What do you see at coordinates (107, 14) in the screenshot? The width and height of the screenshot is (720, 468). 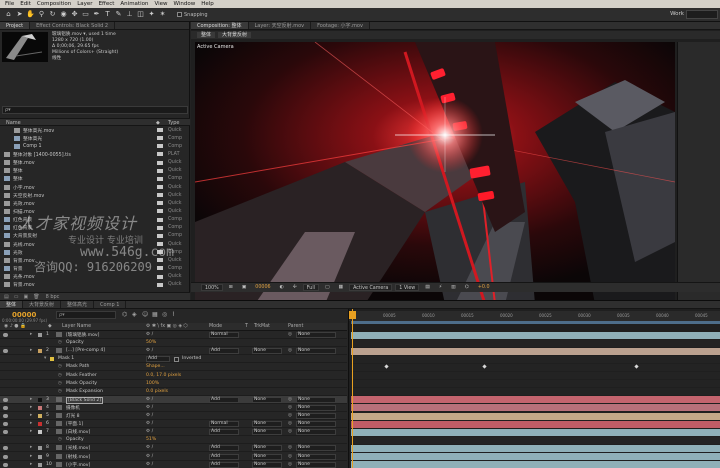 I see `type-tool-icon: T` at bounding box center [107, 14].